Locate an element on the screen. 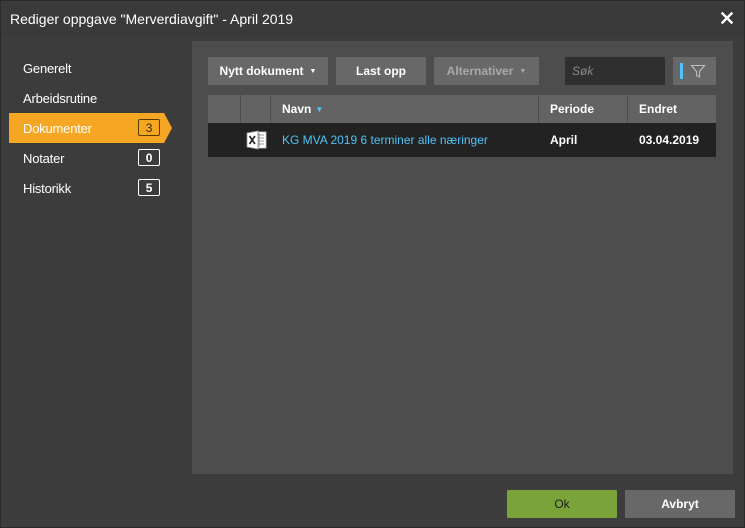  upload-button: Last opp is located at coordinates (381, 71).